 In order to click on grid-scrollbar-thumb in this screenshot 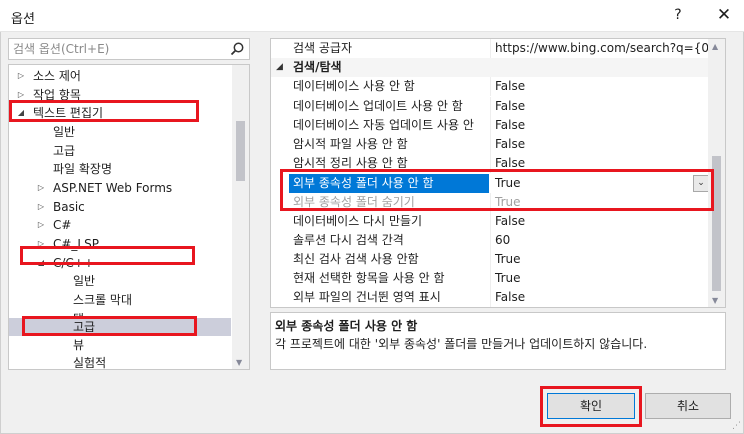, I will do `click(716, 223)`.